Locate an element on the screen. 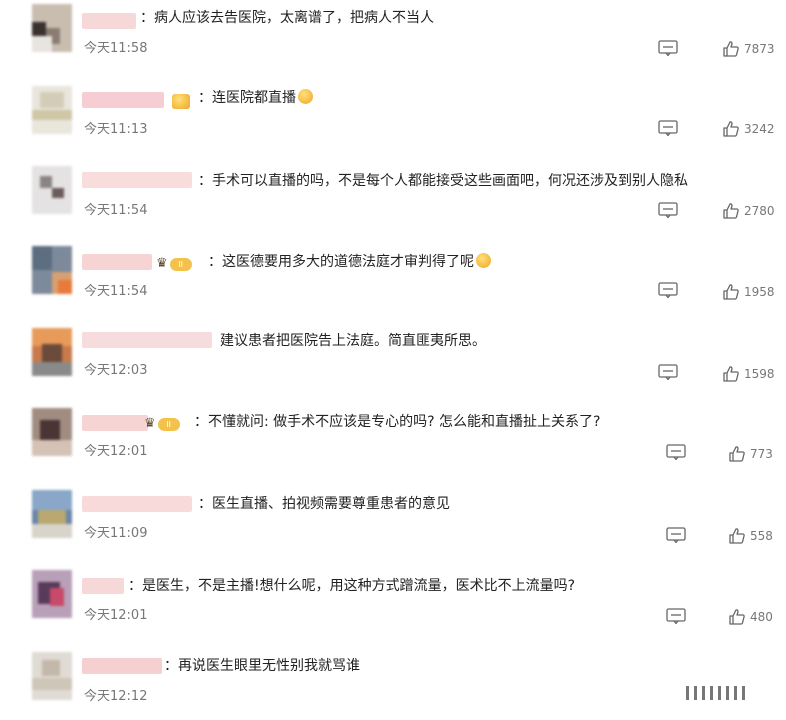  like-button: 7873 is located at coordinates (748, 49).